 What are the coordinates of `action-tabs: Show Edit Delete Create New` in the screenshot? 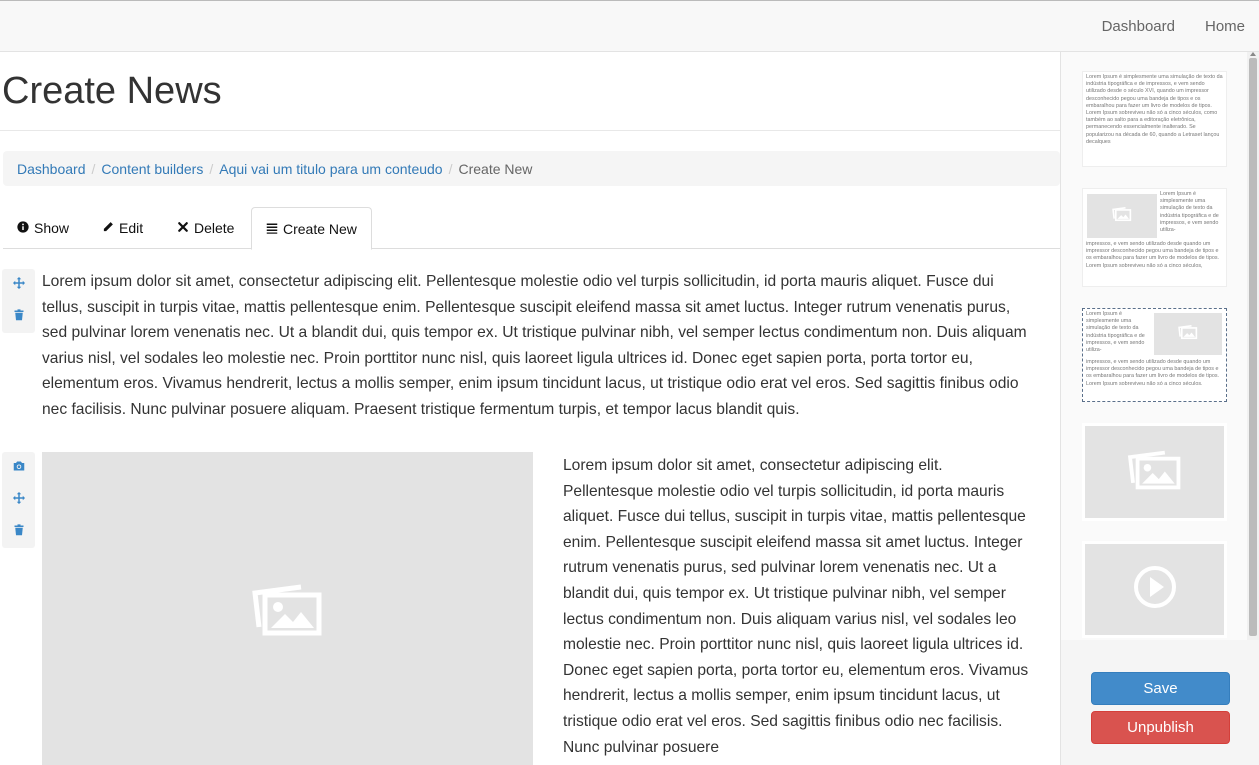 It's located at (531, 228).